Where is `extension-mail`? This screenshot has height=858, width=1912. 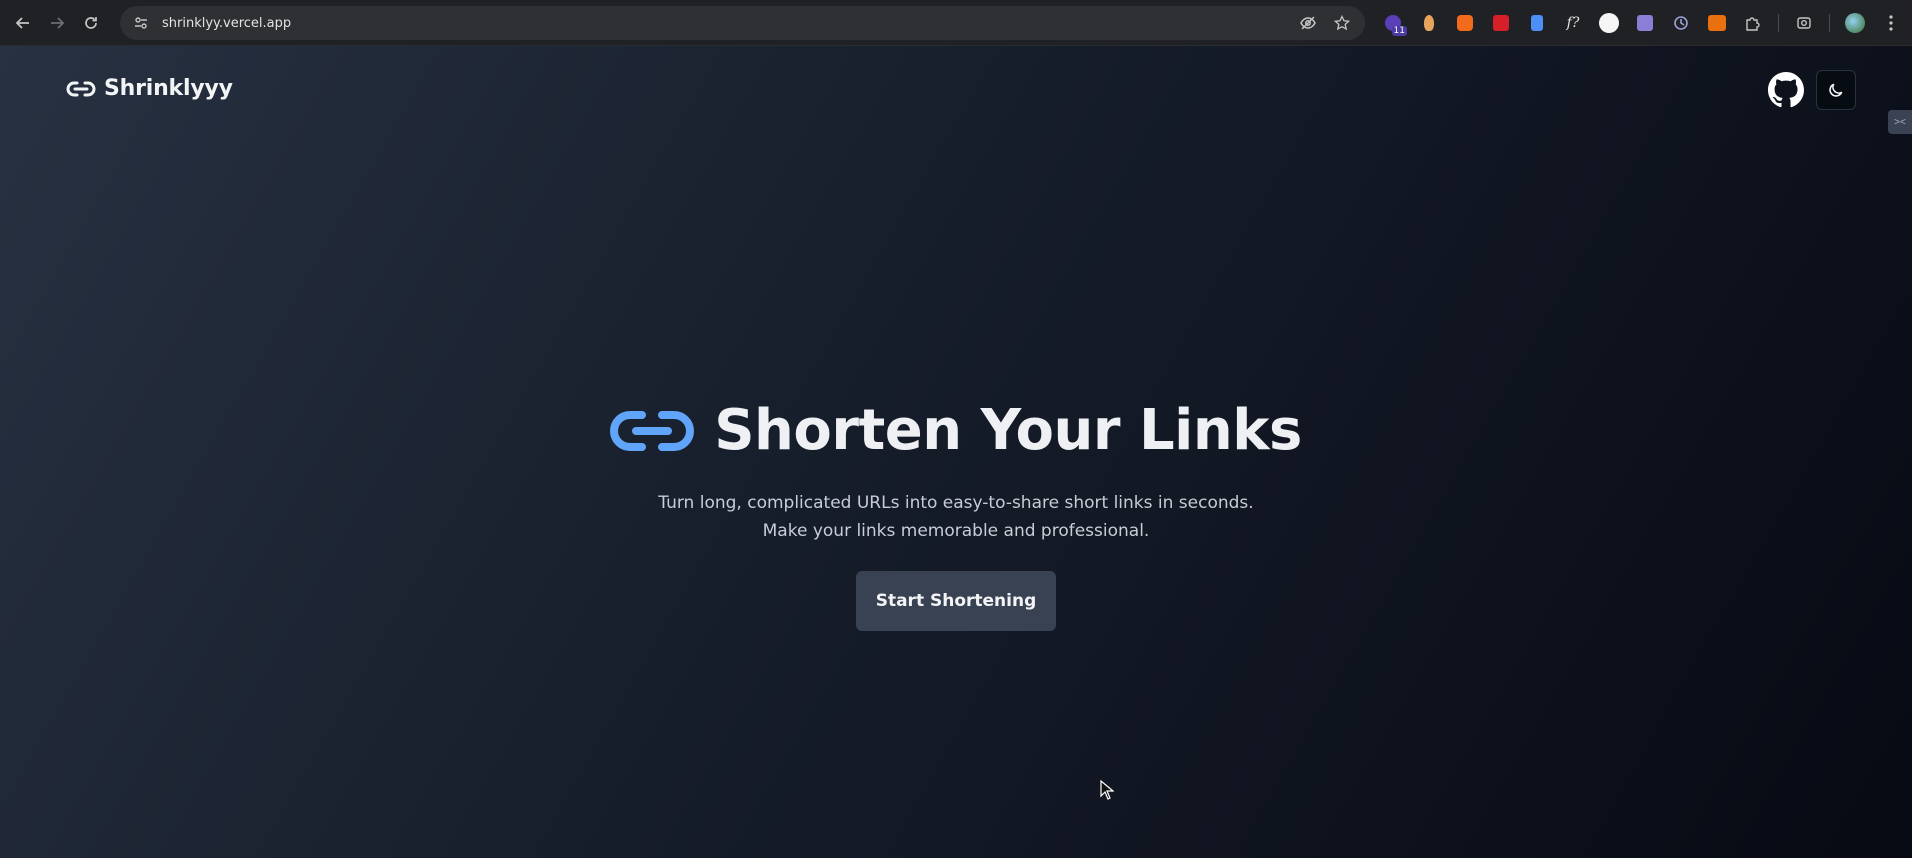
extension-mail is located at coordinates (1645, 23).